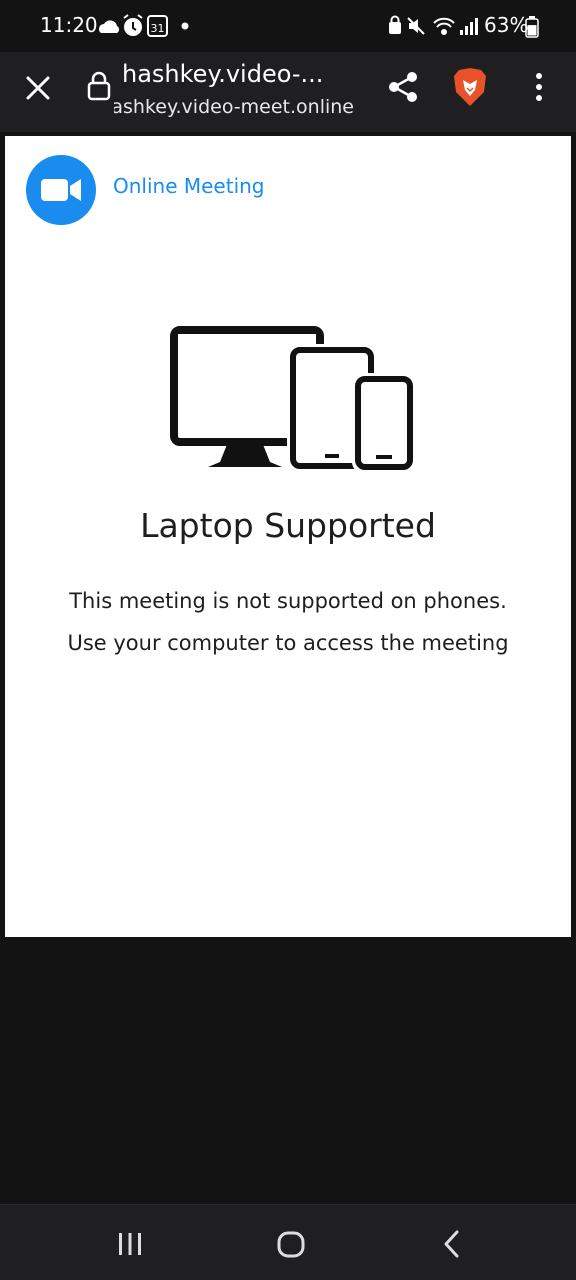  What do you see at coordinates (133, 25) in the screenshot?
I see `alarm-icon` at bounding box center [133, 25].